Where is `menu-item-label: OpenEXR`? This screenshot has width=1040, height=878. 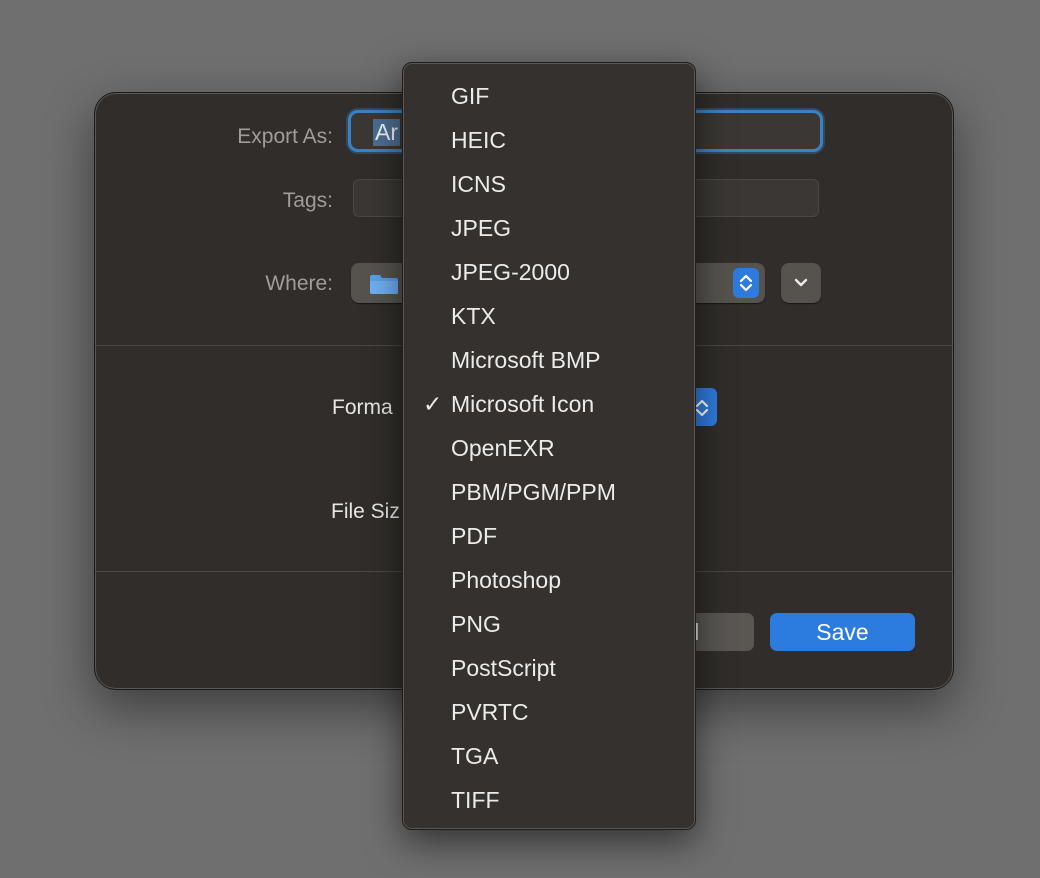 menu-item-label: OpenEXR is located at coordinates (503, 448).